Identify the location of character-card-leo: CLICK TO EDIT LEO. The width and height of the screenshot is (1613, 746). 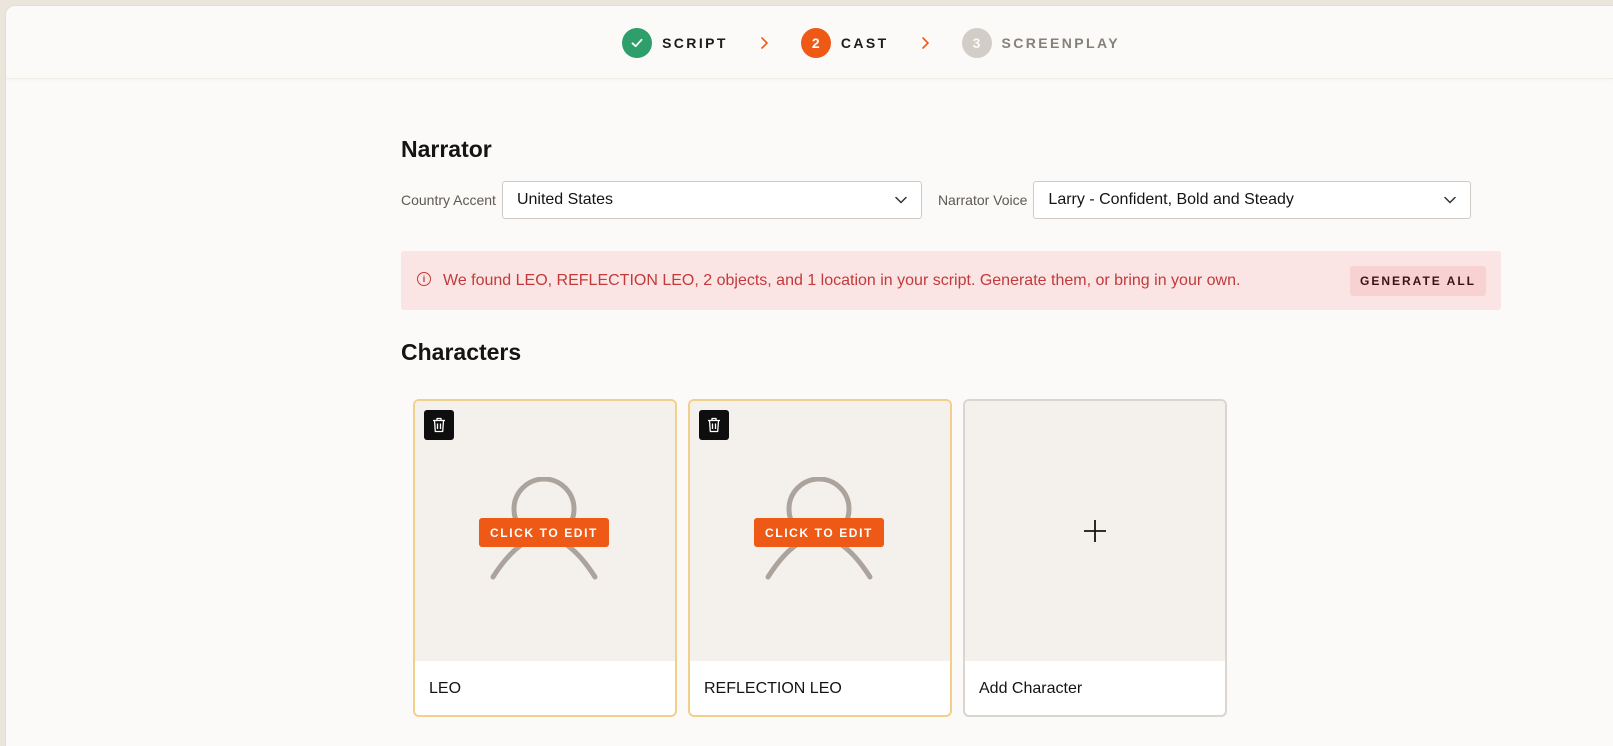
(545, 558).